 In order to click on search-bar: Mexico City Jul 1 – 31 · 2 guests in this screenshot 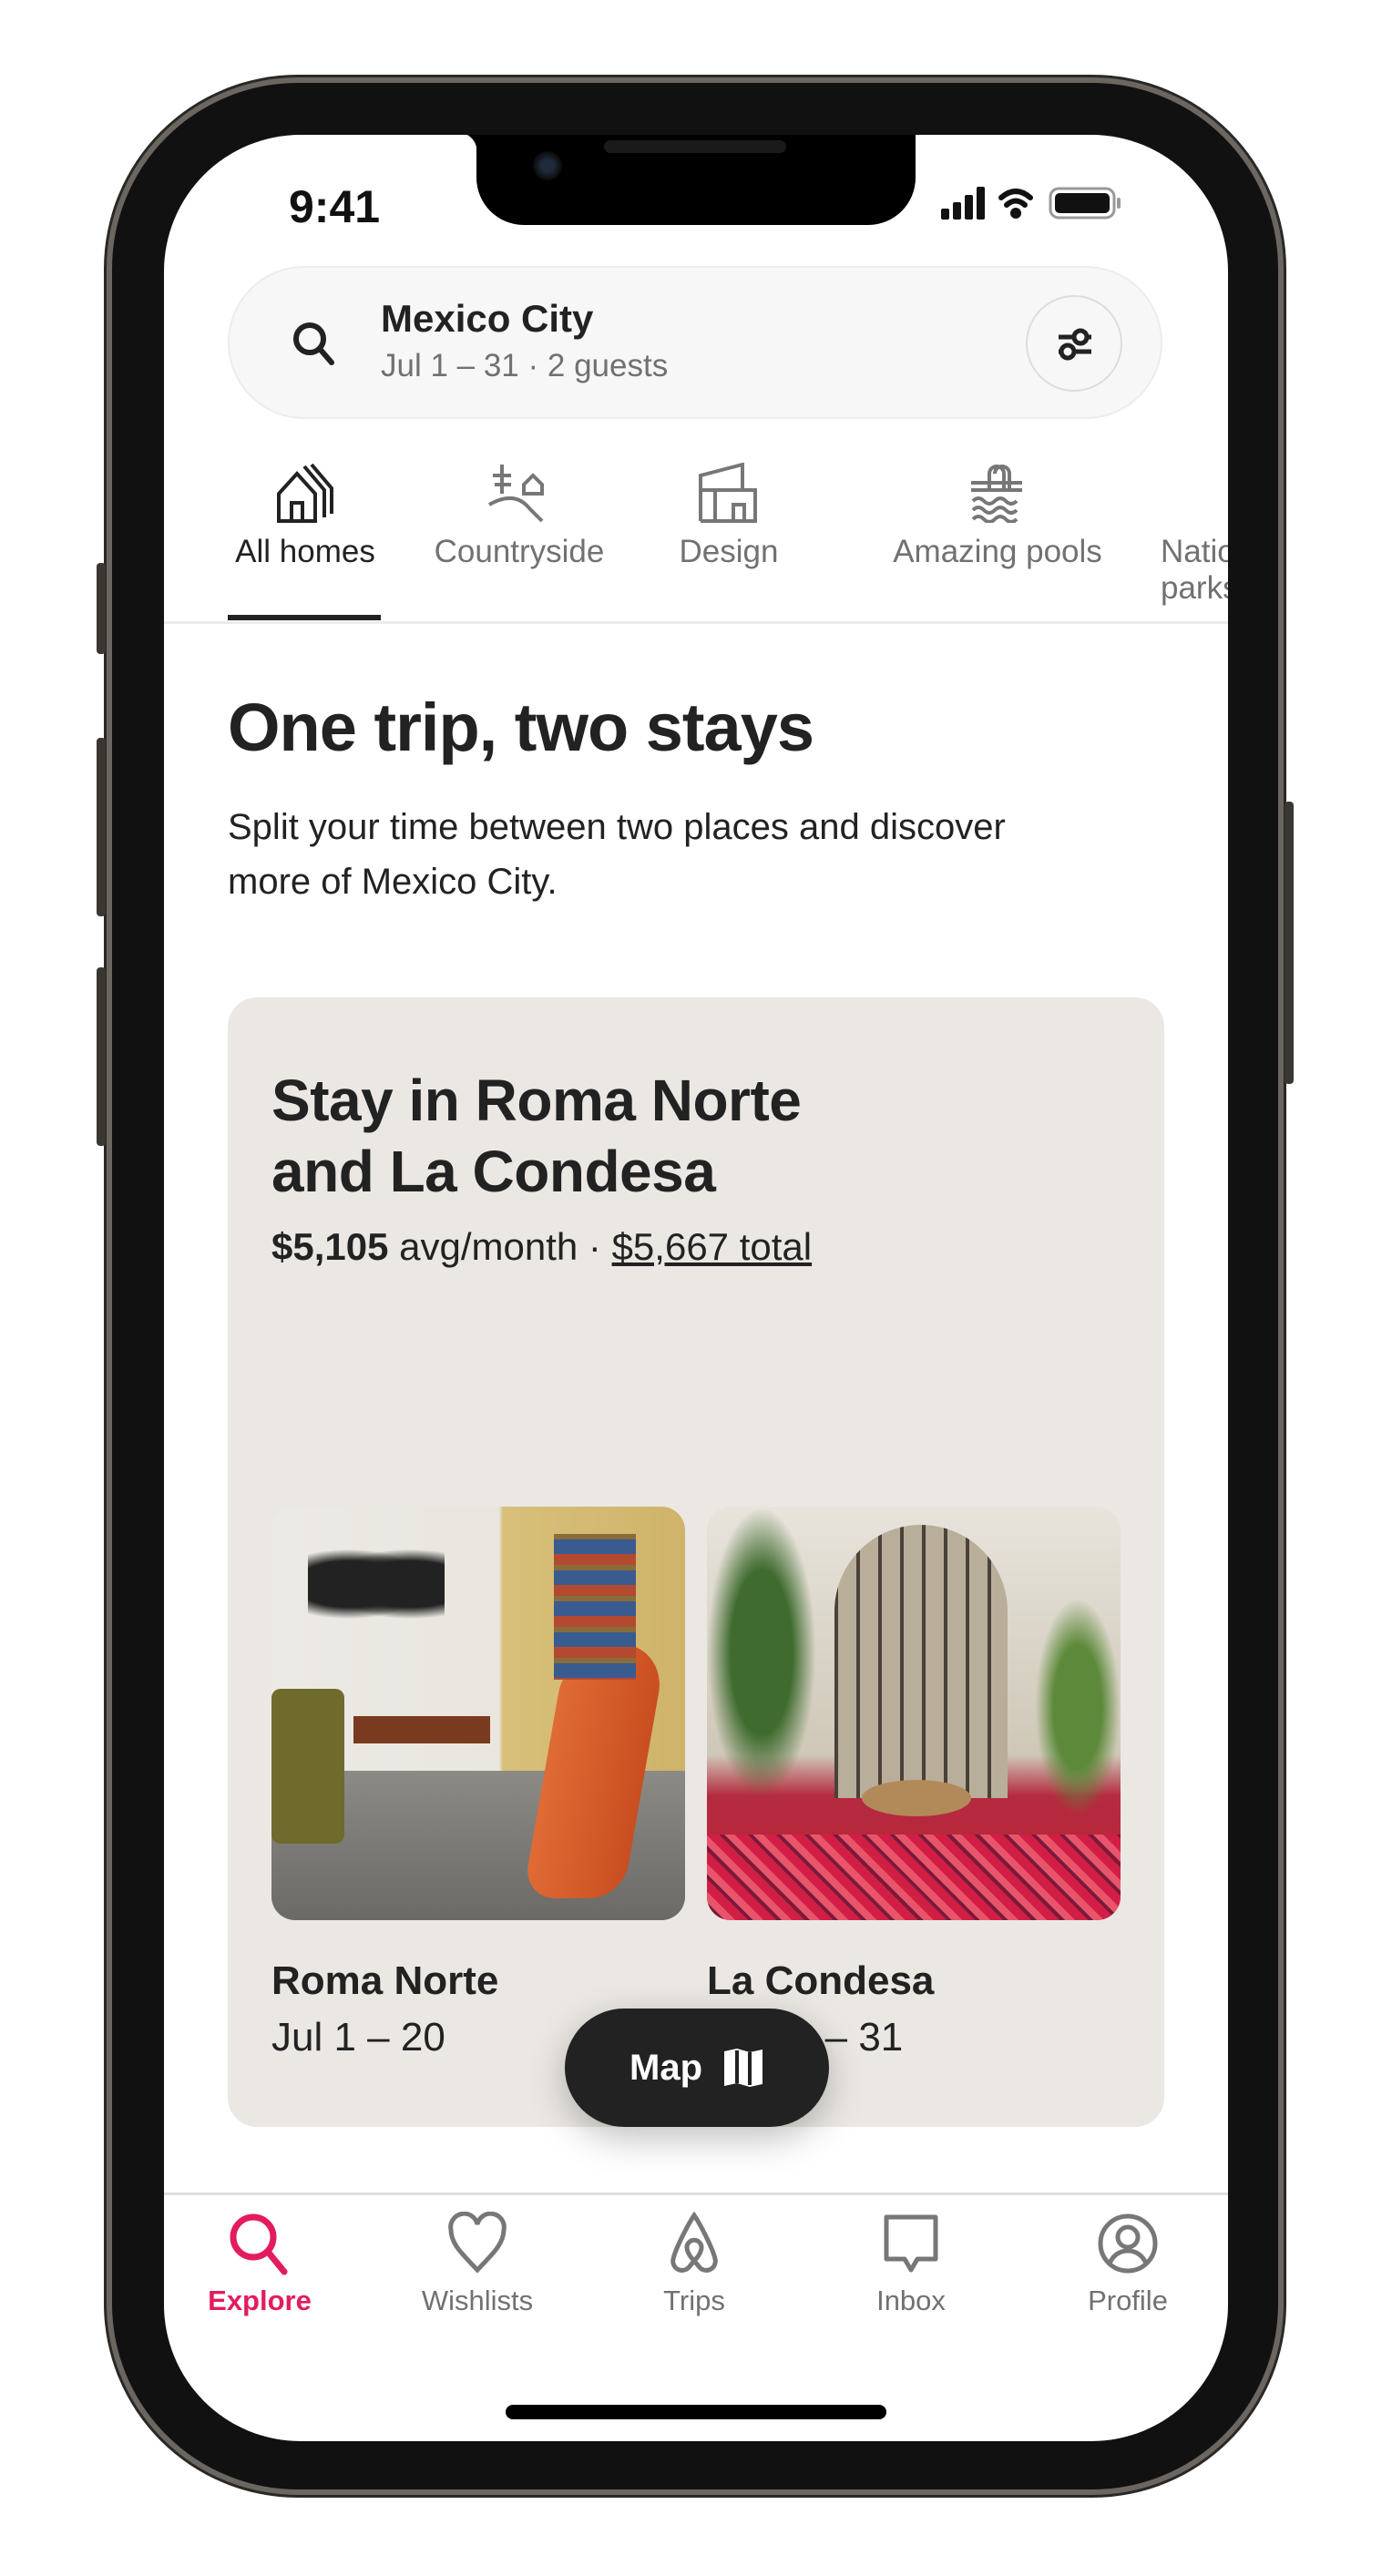, I will do `click(695, 342)`.